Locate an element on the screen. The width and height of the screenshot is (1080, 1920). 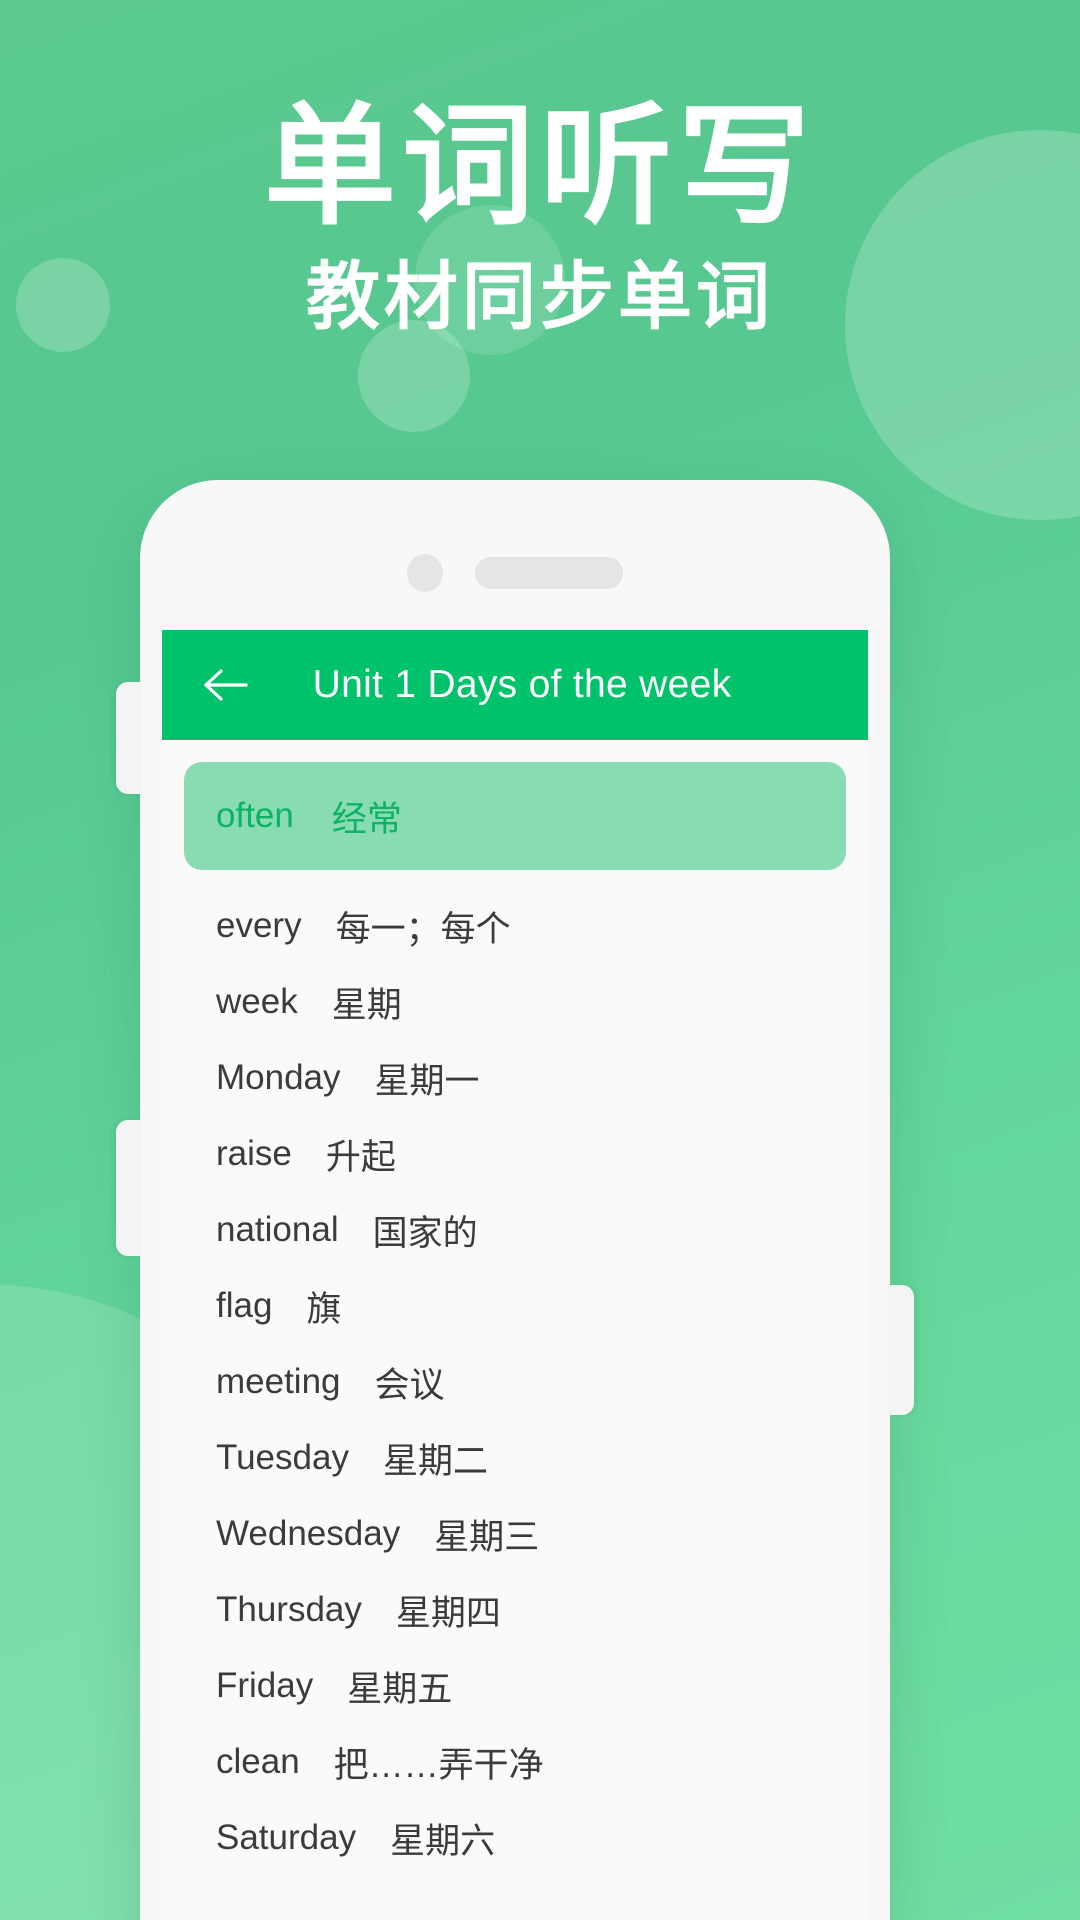
word-english: week is located at coordinates (257, 1001).